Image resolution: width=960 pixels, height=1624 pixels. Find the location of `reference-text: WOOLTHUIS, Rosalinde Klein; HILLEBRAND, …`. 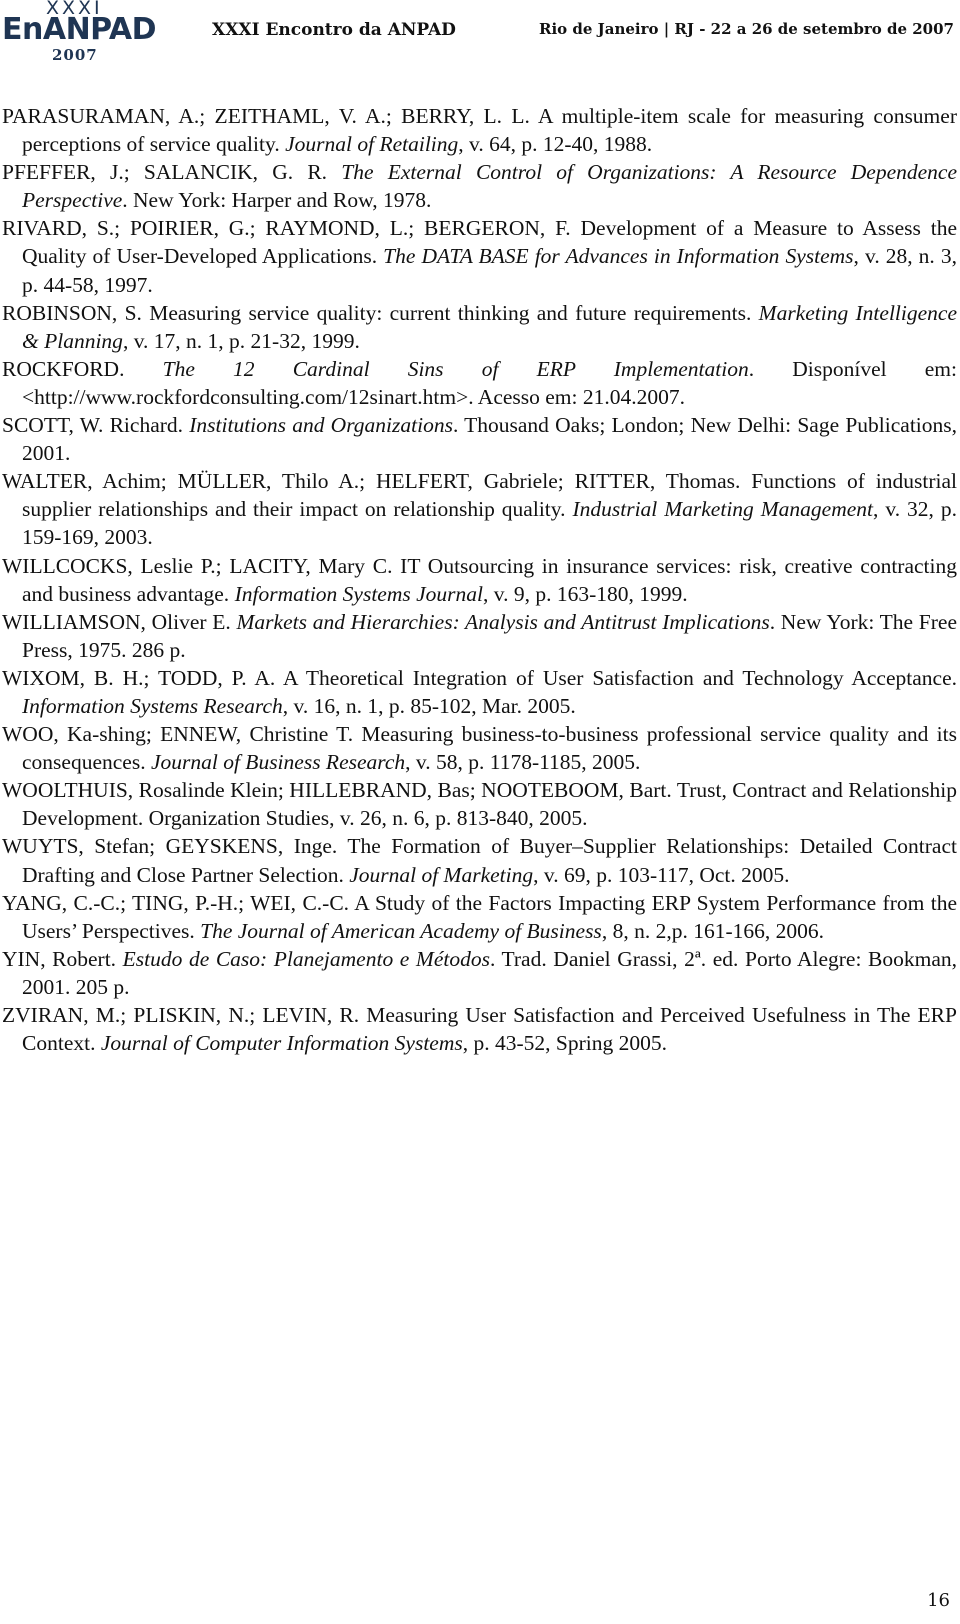

reference-text: WOOLTHUIS, Rosalinde Klein; HILLEBRAND, … is located at coordinates (479, 804).